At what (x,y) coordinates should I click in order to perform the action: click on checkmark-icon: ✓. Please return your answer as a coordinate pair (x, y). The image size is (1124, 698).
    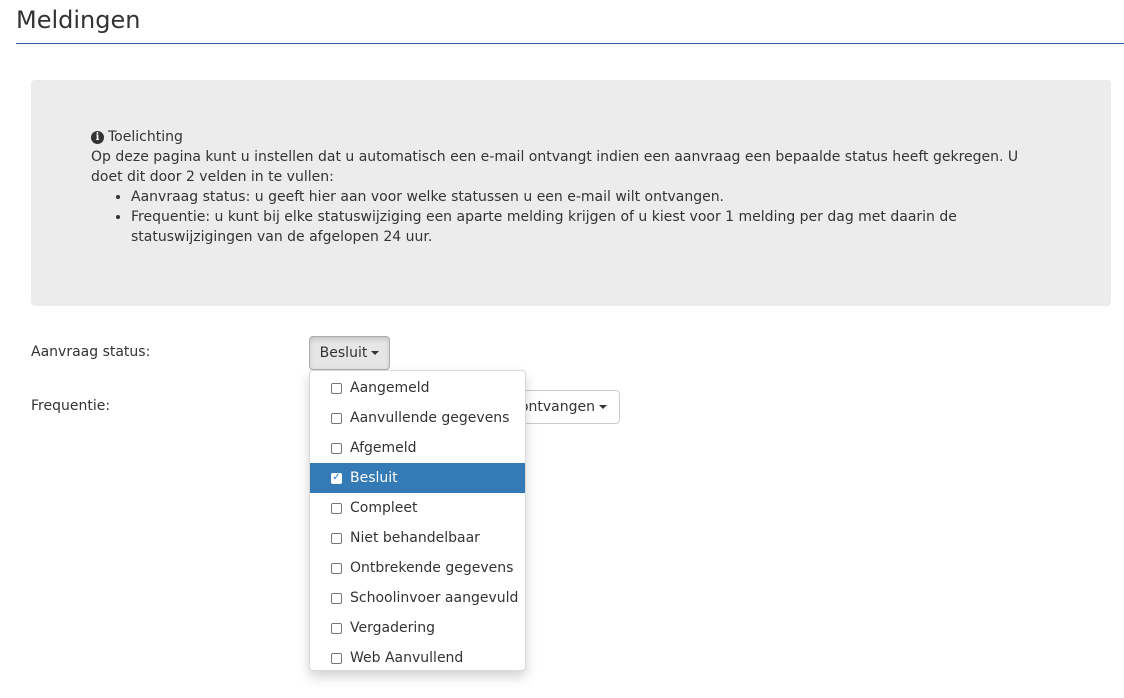
    Looking at the image, I should click on (336, 477).